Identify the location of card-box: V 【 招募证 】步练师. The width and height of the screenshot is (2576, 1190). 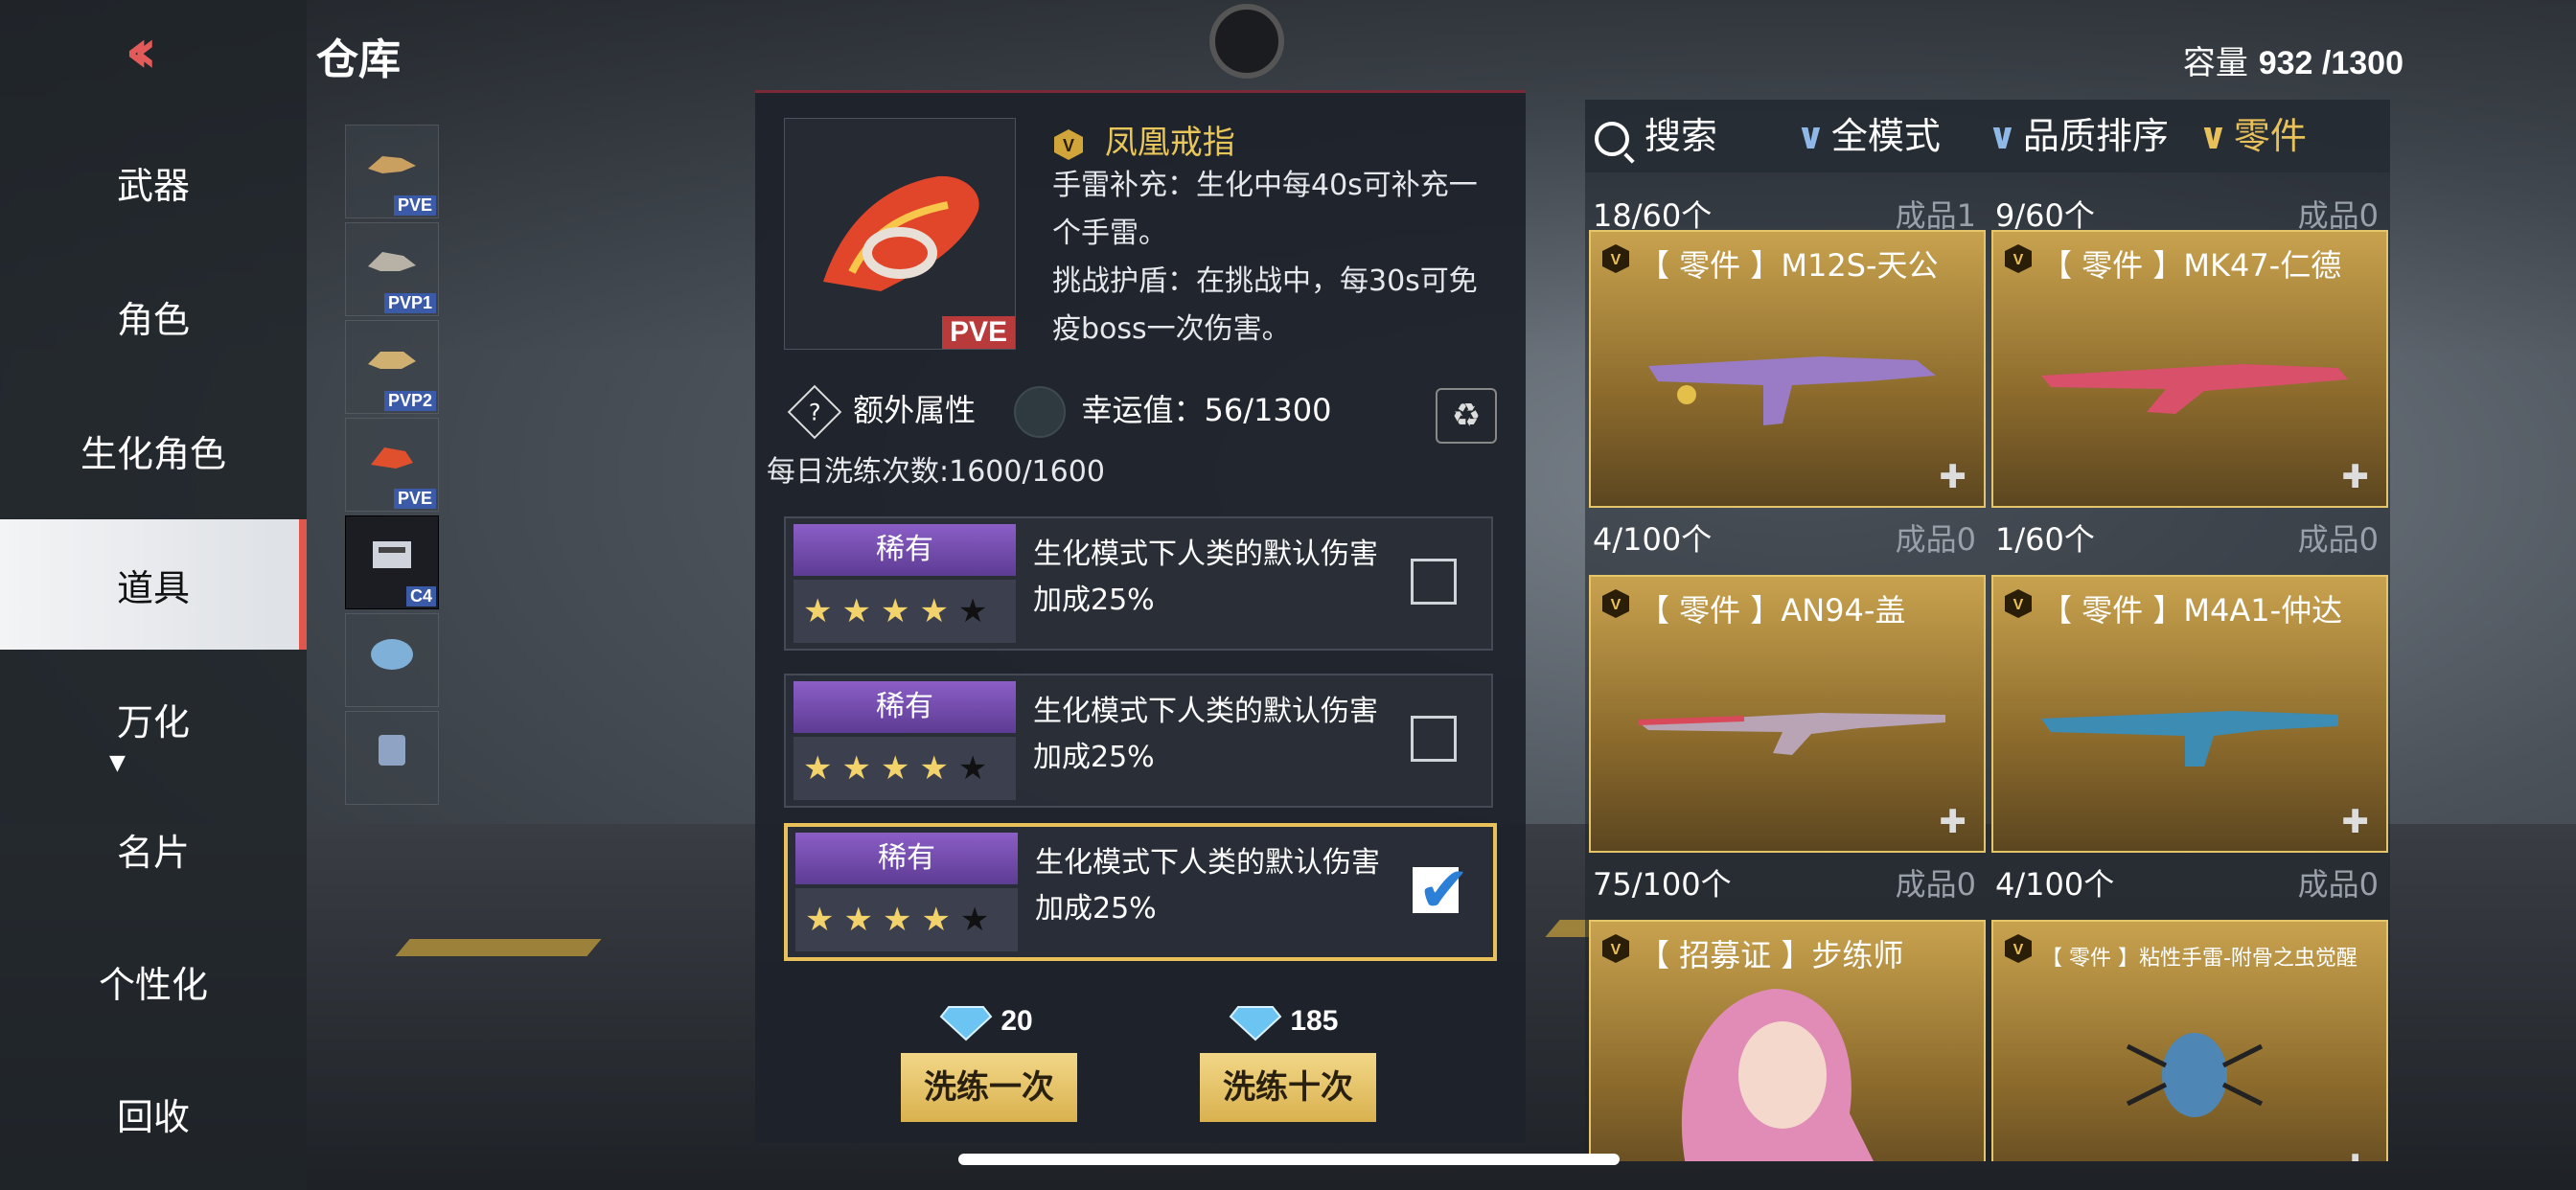
(1787, 1040).